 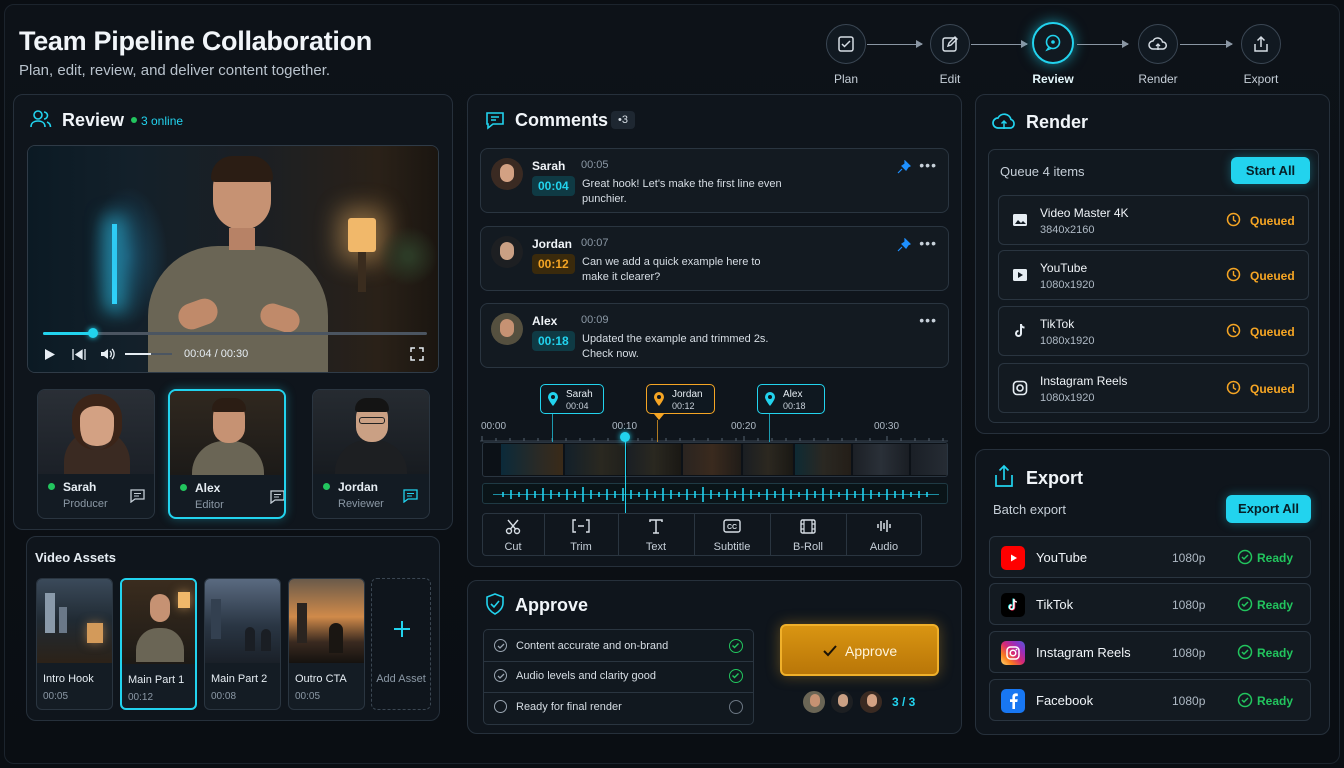 What do you see at coordinates (1053, 43) in the screenshot?
I see `chat-bubble-icon` at bounding box center [1053, 43].